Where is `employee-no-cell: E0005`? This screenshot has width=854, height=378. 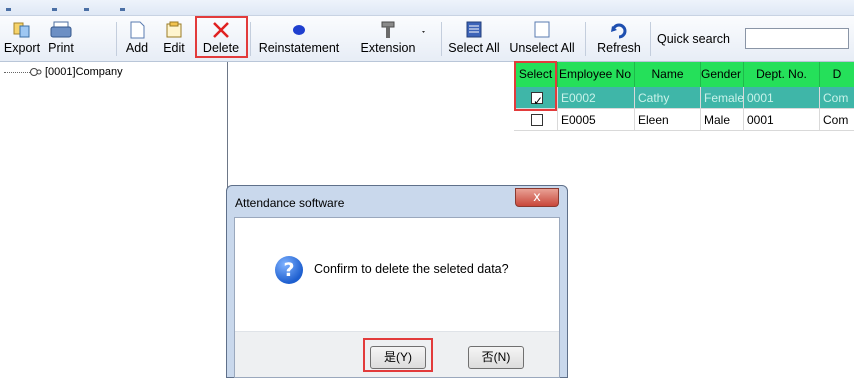
employee-no-cell: E0005 is located at coordinates (596, 120).